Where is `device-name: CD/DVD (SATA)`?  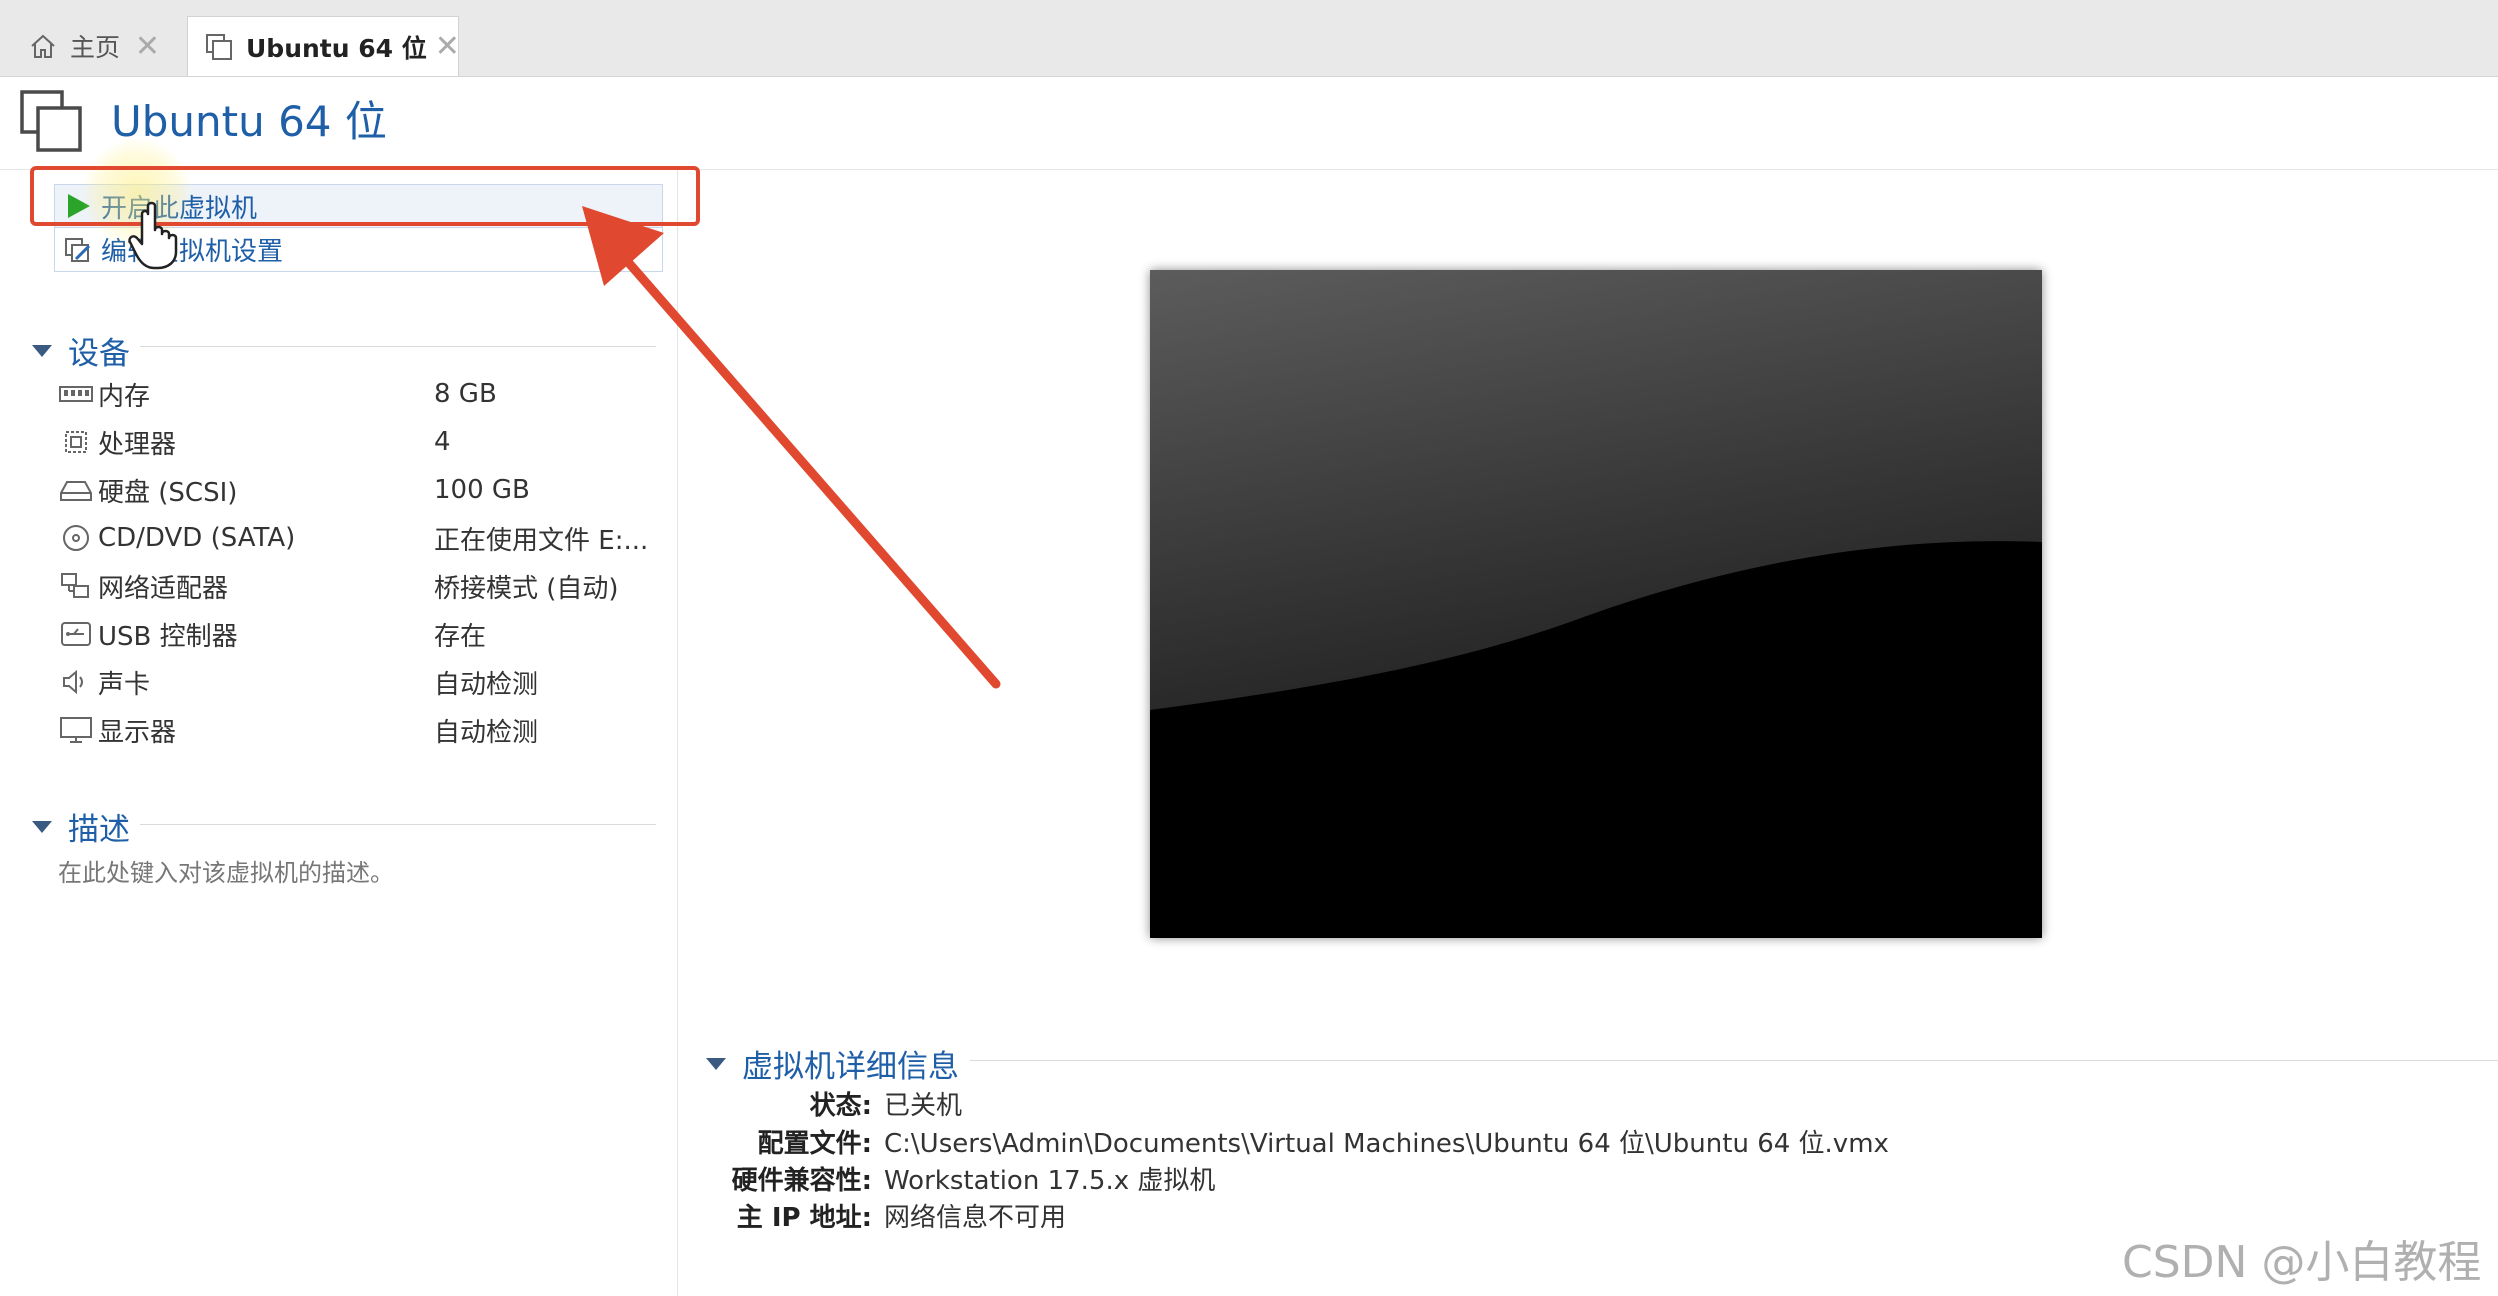
device-name: CD/DVD (SATA) is located at coordinates (197, 538).